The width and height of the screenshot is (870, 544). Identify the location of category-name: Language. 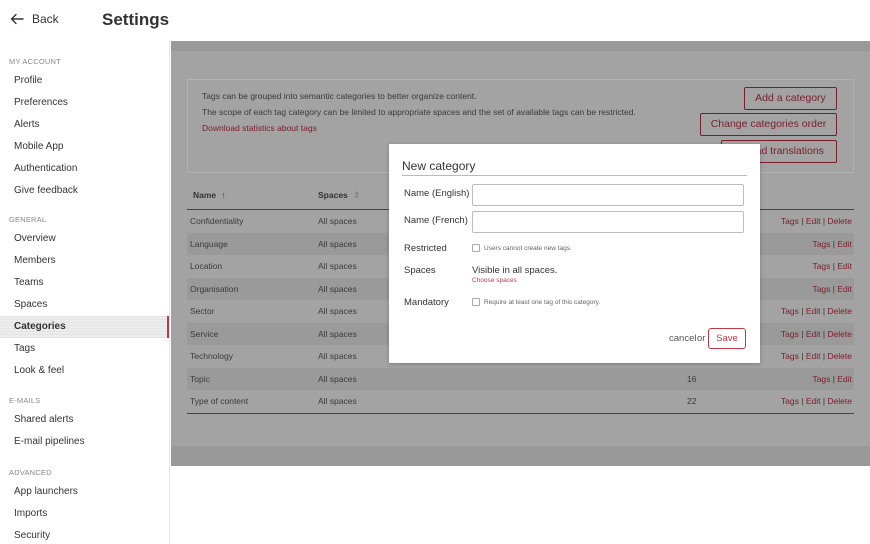
(209, 243).